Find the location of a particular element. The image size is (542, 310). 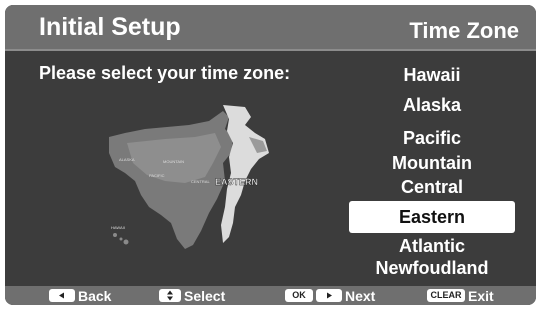

time-zone-label: Newfoudland is located at coordinates (432, 268).